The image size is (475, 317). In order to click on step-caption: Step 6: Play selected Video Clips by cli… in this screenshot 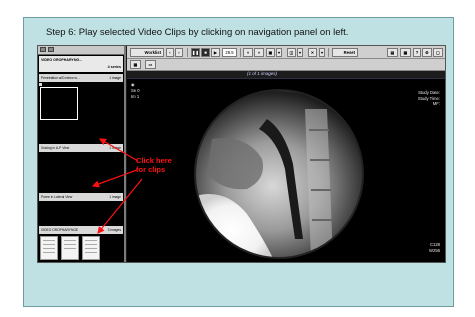, I will do `click(197, 32)`.